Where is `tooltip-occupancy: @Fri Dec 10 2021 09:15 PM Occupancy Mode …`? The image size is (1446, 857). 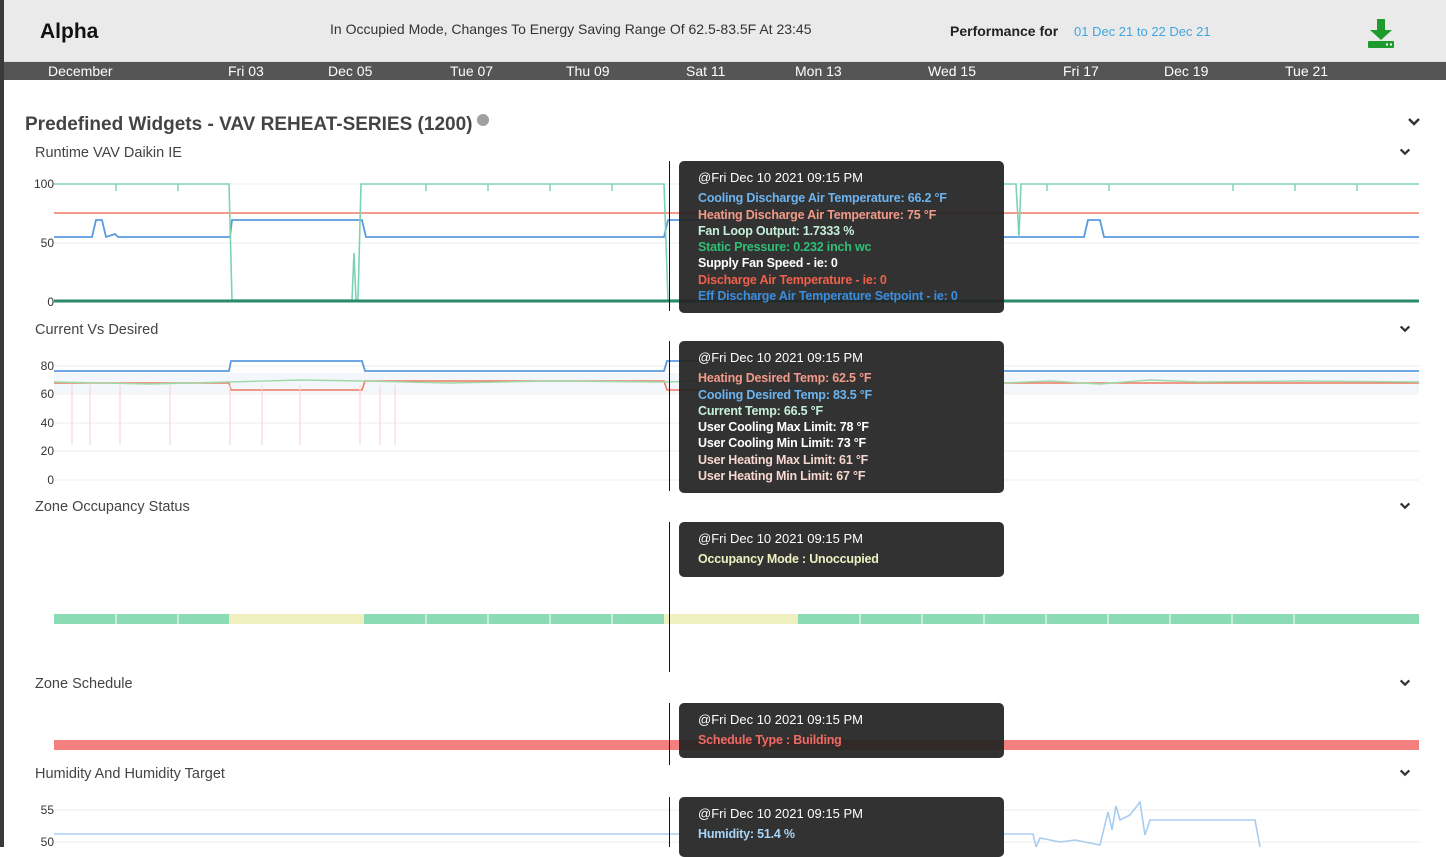
tooltip-occupancy: @Fri Dec 10 2021 09:15 PM Occupancy Mode … is located at coordinates (841, 549).